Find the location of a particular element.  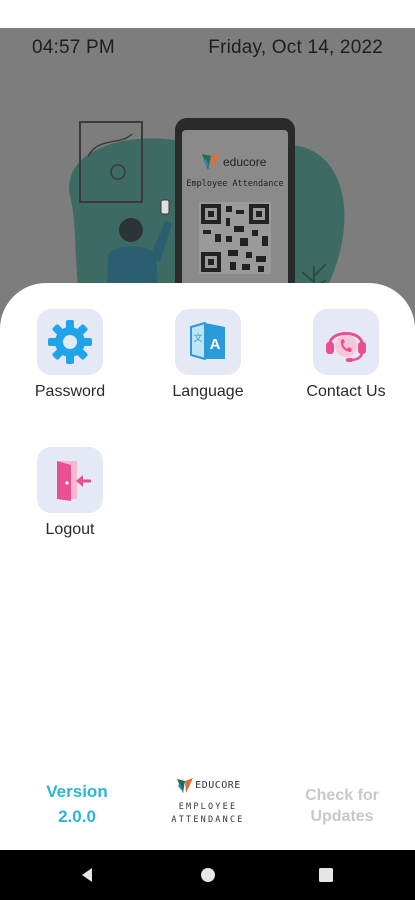

footer-tagline-1: EMPLOYEE is located at coordinates (208, 807).